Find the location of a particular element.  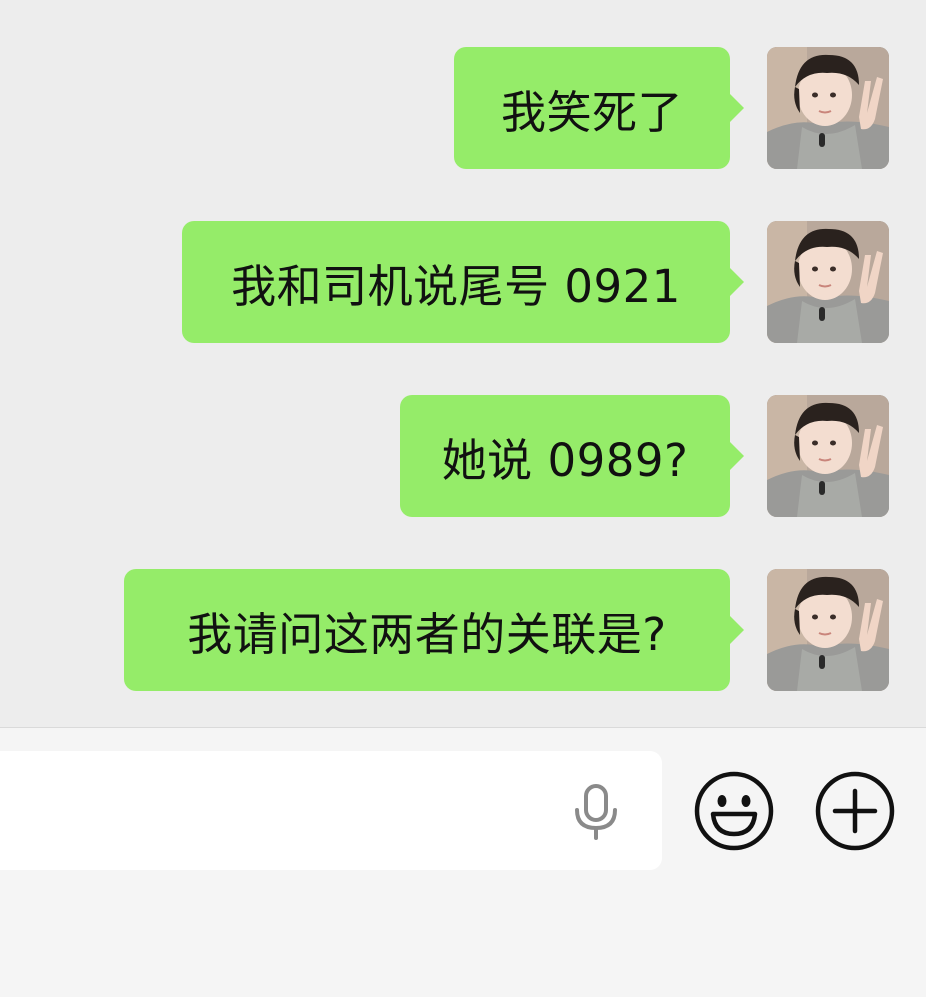

message-bubble: 她说 0989? is located at coordinates (572, 456).